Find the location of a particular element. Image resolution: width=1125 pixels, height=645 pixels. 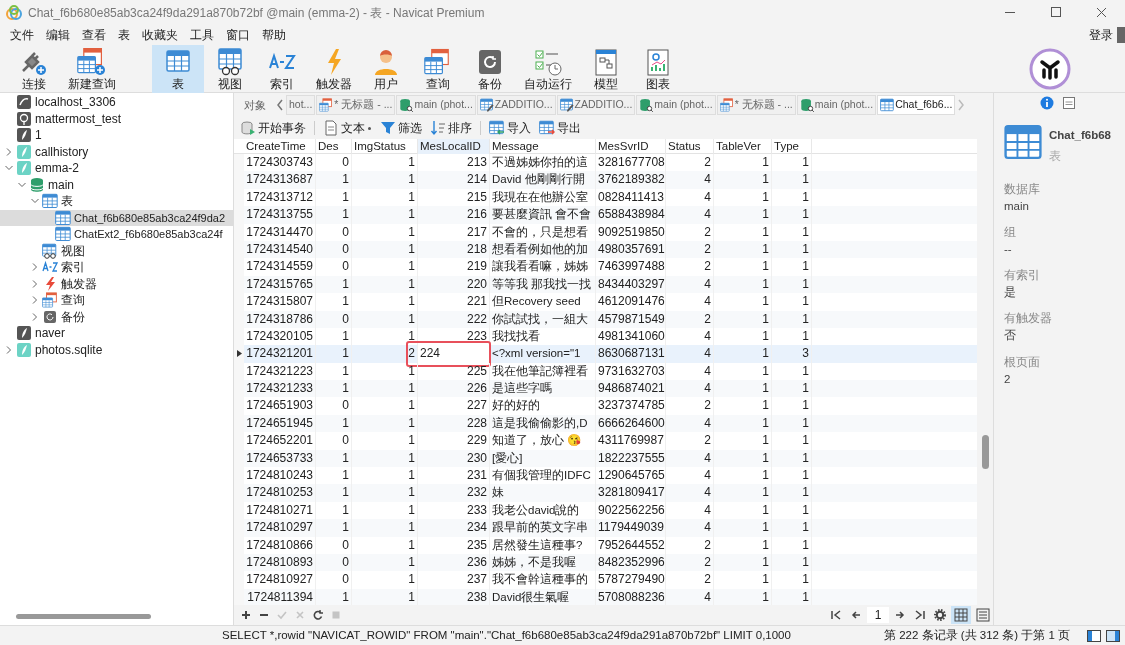

menu-item: 查看 is located at coordinates (94, 35).